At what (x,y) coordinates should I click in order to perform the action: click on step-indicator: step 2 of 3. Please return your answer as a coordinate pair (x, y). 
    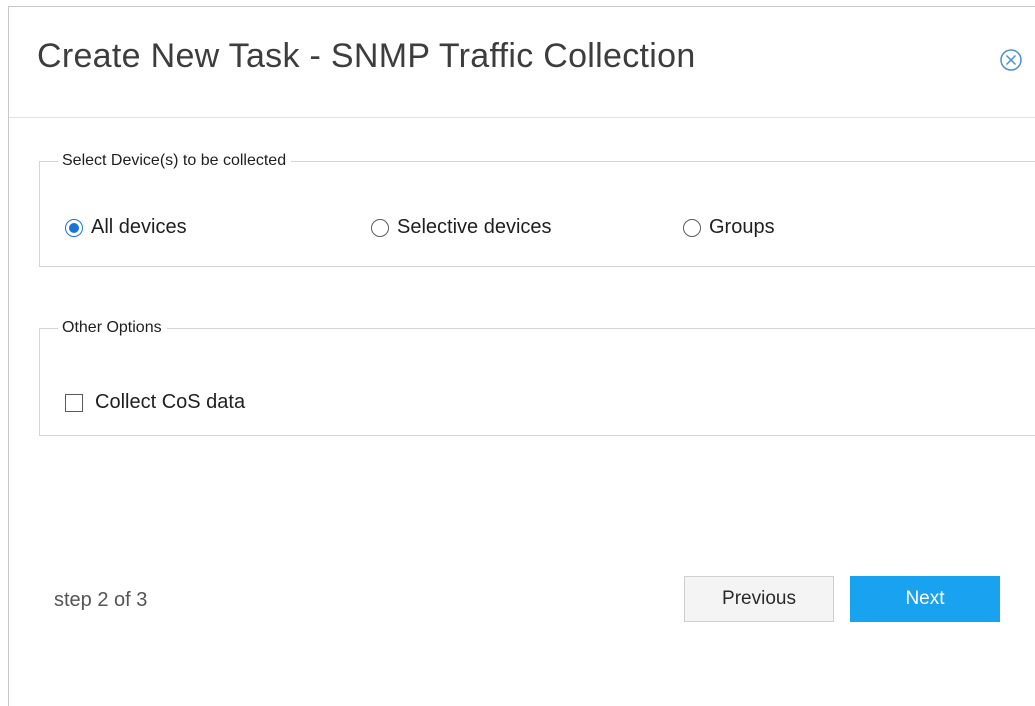
    Looking at the image, I should click on (101, 600).